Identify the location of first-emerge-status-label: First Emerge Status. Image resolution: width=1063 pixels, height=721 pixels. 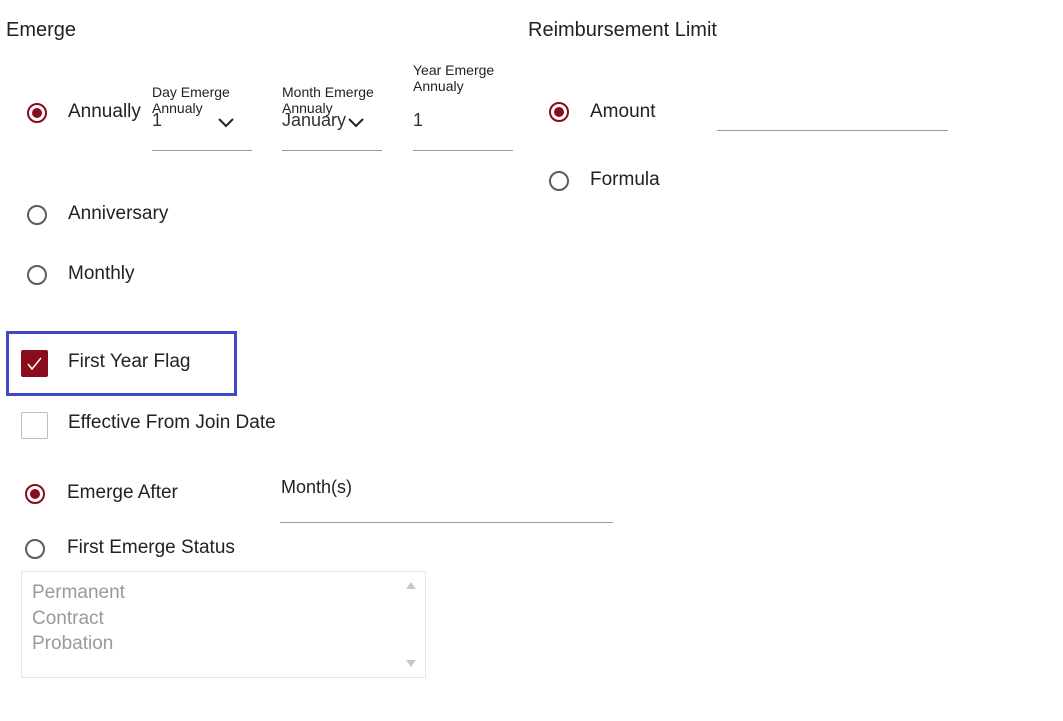
(151, 547).